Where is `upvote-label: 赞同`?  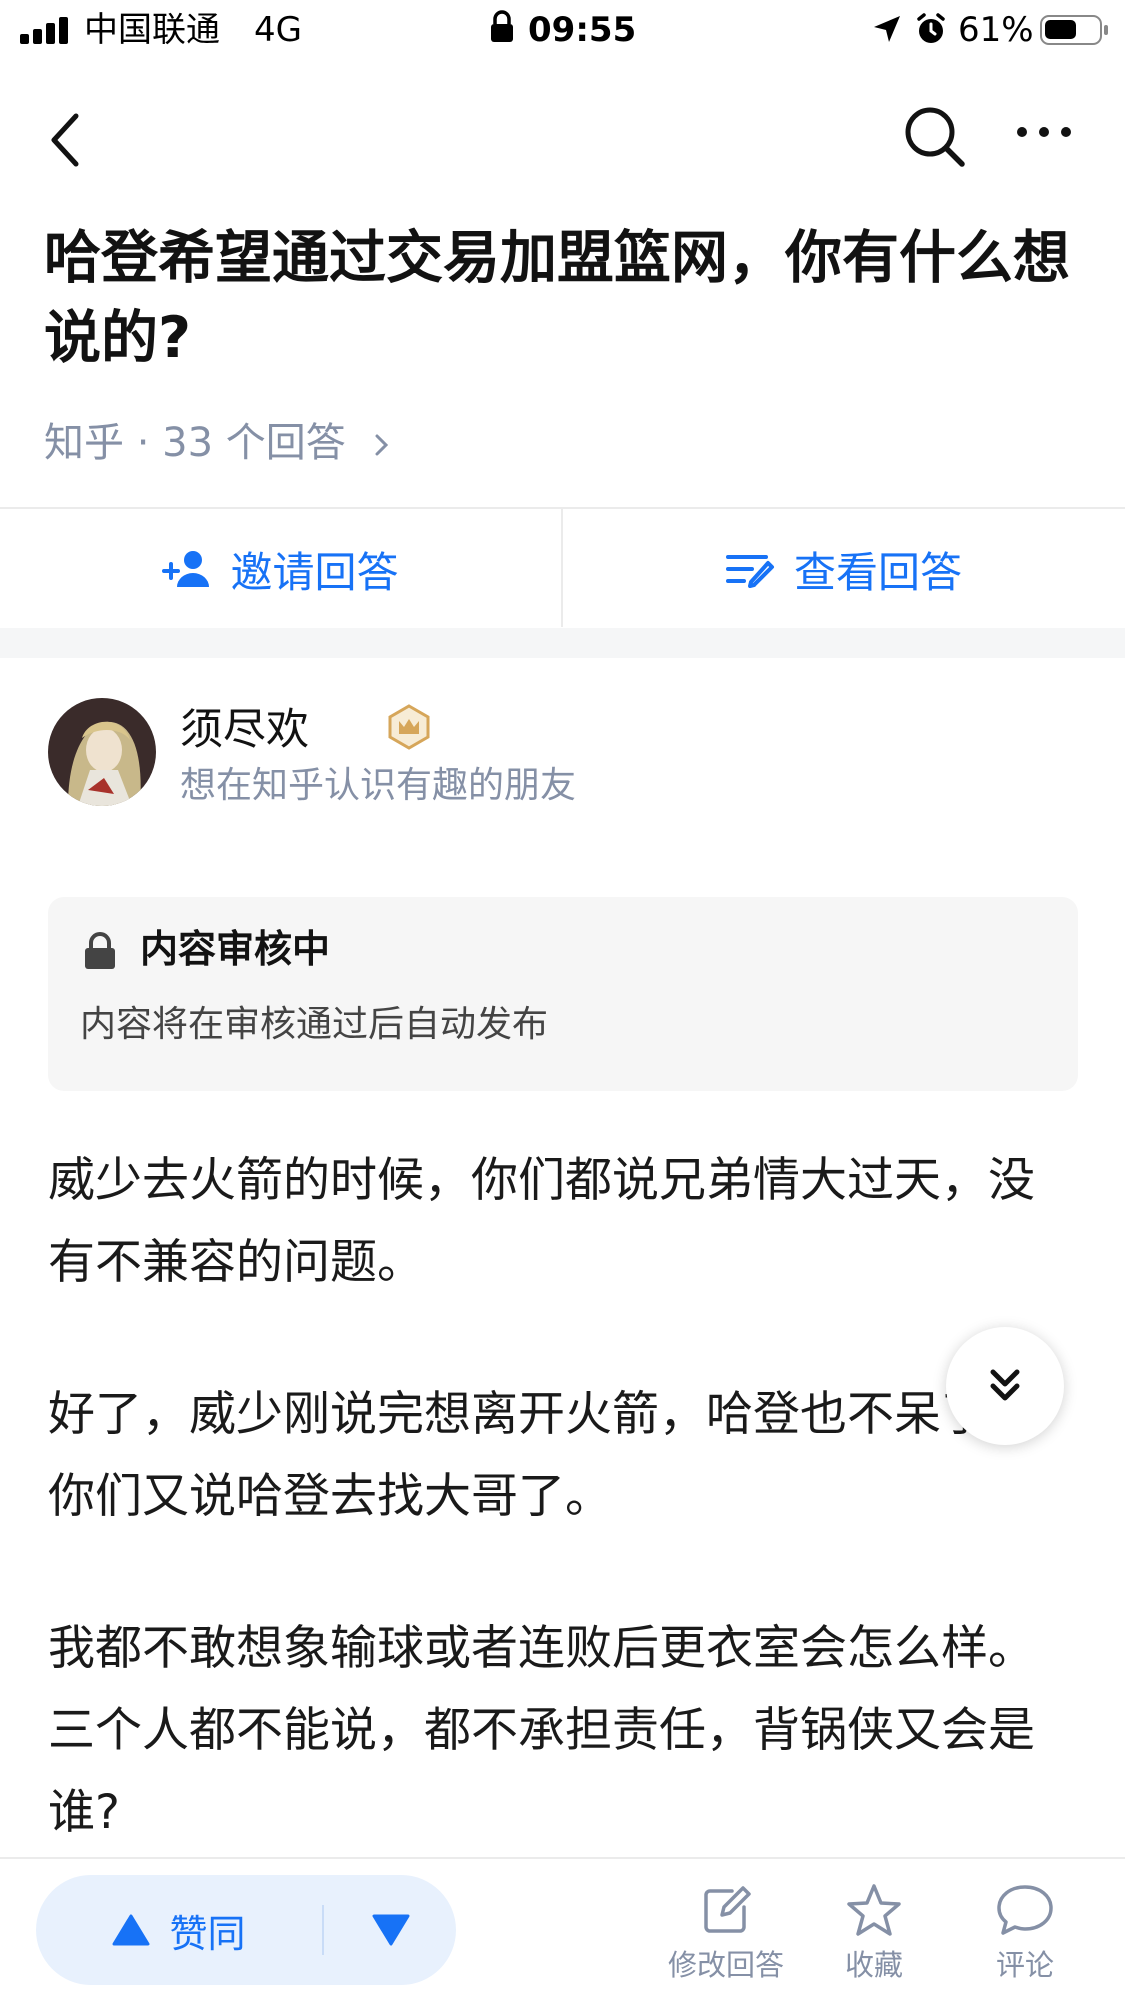 upvote-label: 赞同 is located at coordinates (207, 1933).